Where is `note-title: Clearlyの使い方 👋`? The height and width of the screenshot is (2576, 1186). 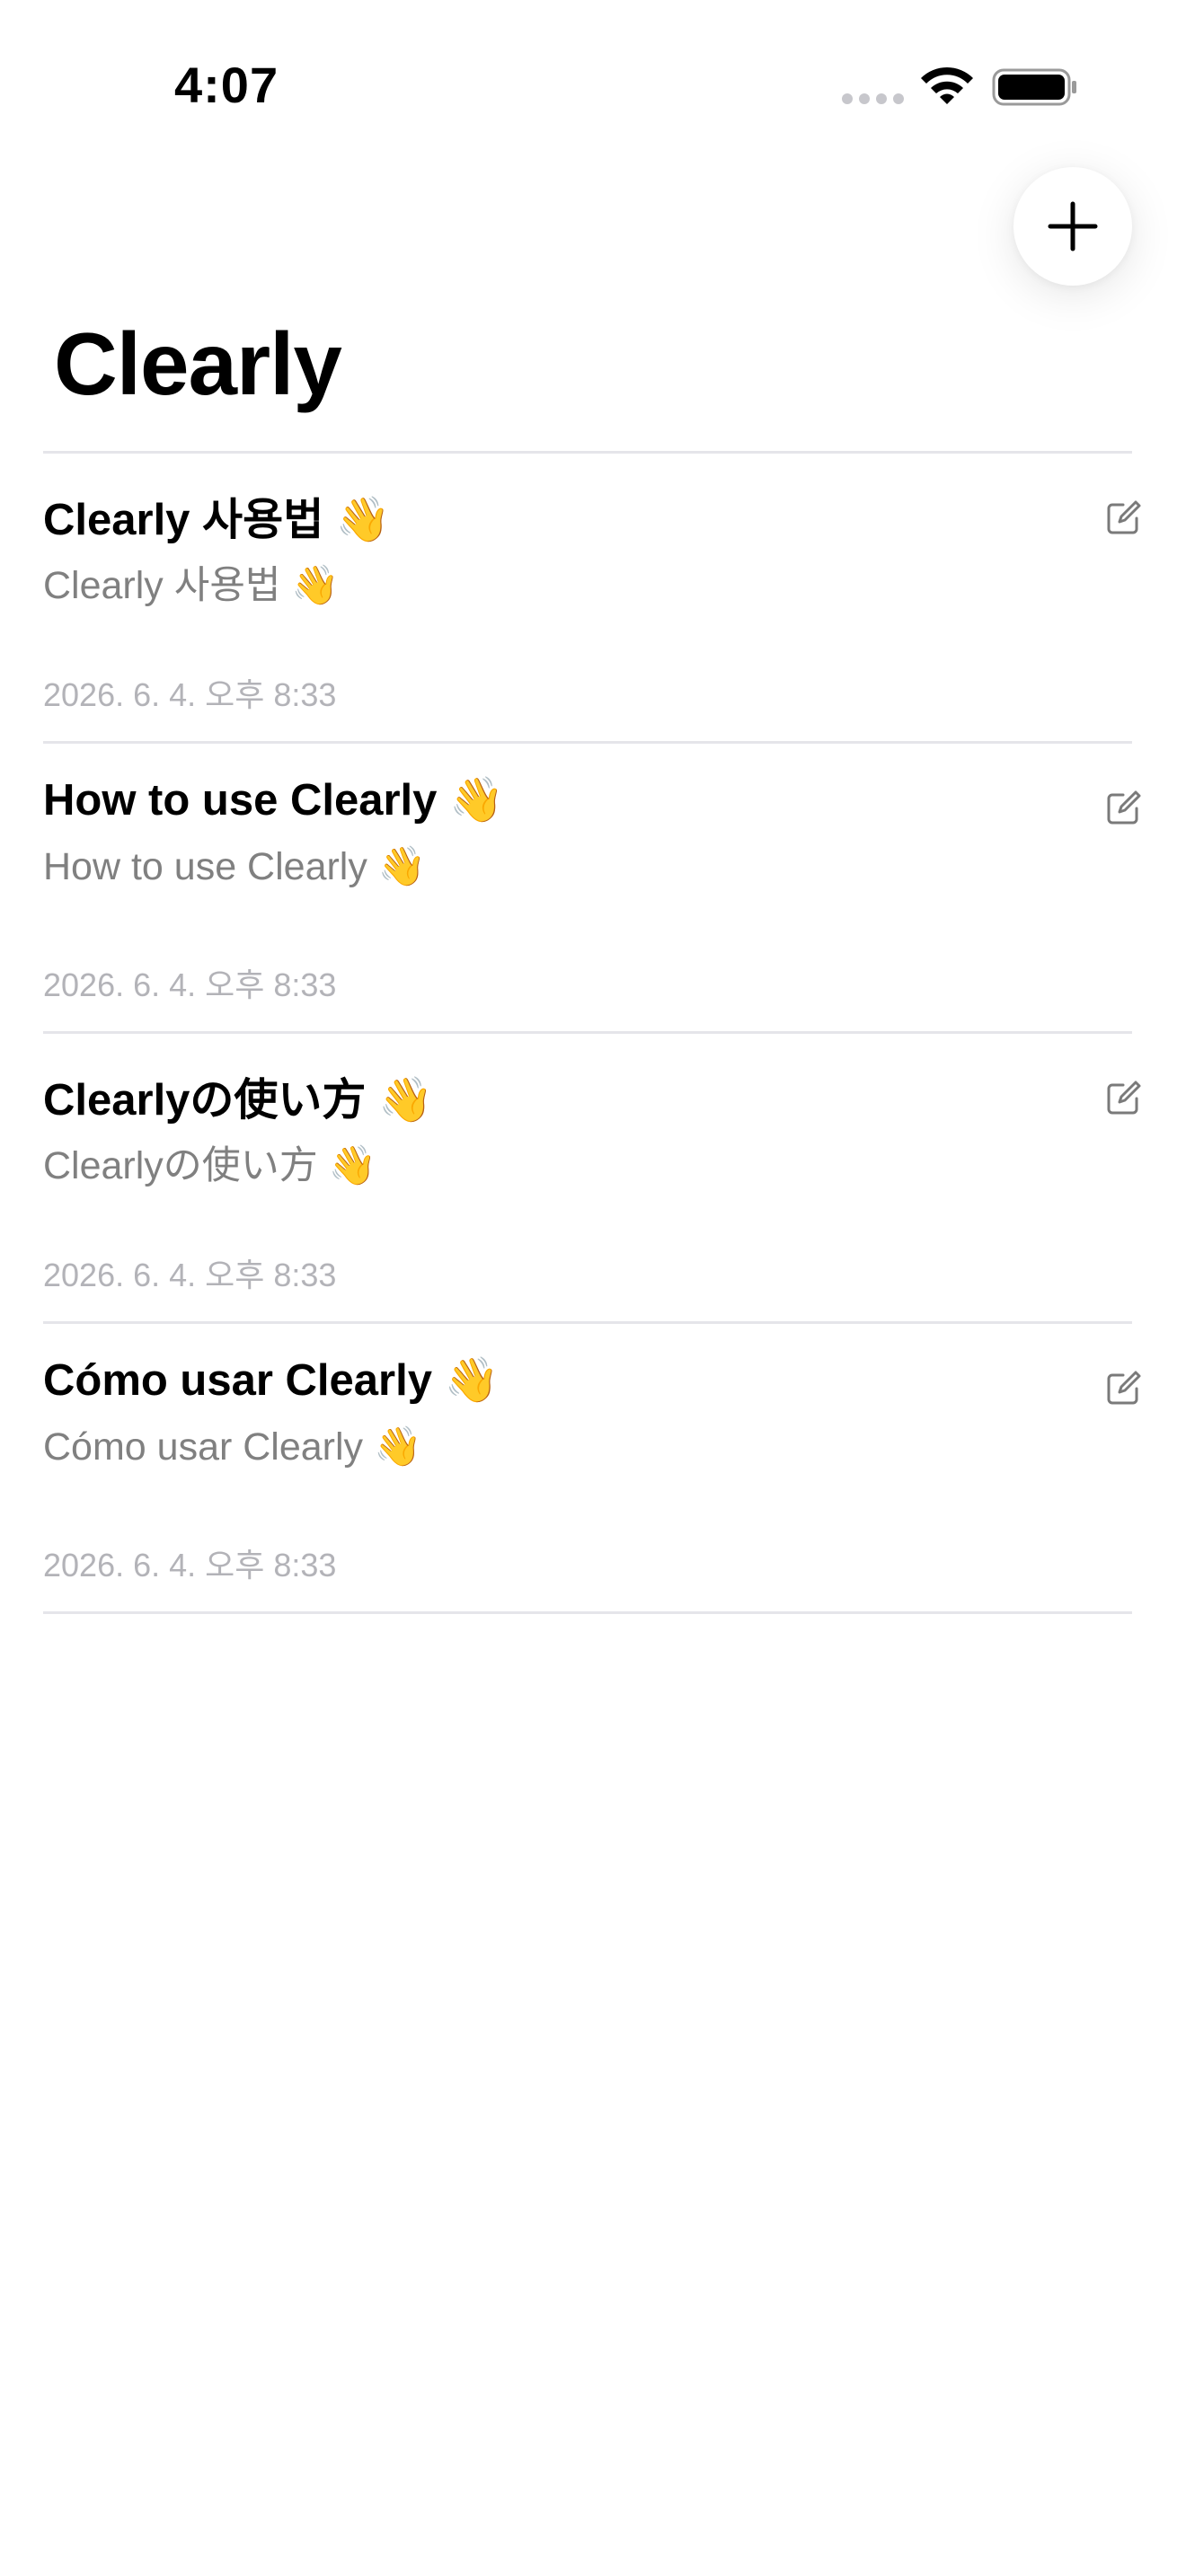
note-title: Clearlyの使い方 👋 is located at coordinates (238, 1100).